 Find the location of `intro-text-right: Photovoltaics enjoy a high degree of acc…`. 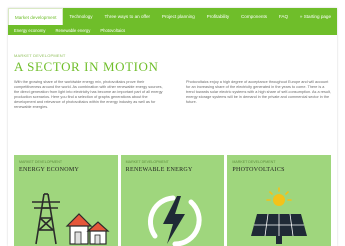

intro-text-right: Photovoltaics enjoy a high degree of acc… is located at coordinates (258, 92).